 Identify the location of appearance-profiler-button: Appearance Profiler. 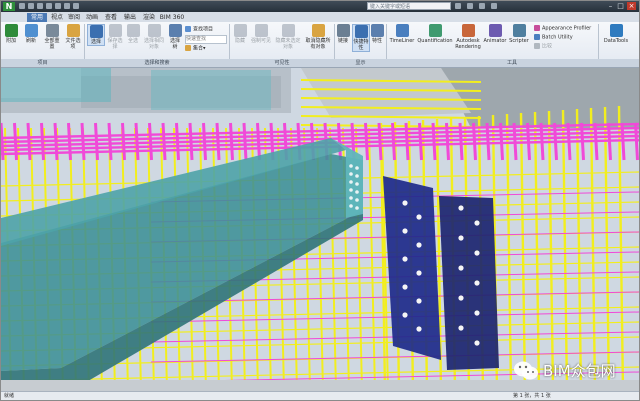
(562, 29).